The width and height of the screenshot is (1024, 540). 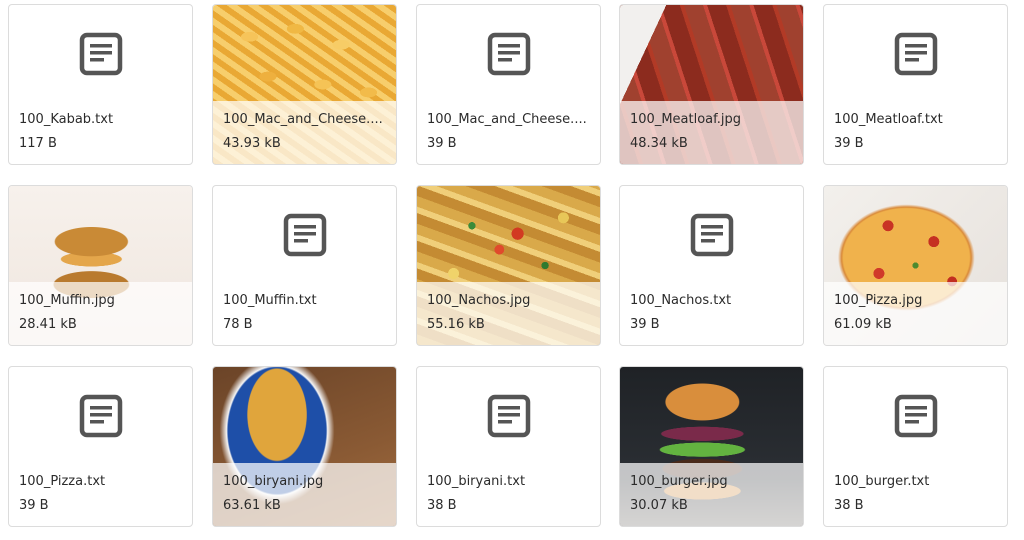 I want to click on file-name: 100_biryani.txt, so click(x=476, y=481).